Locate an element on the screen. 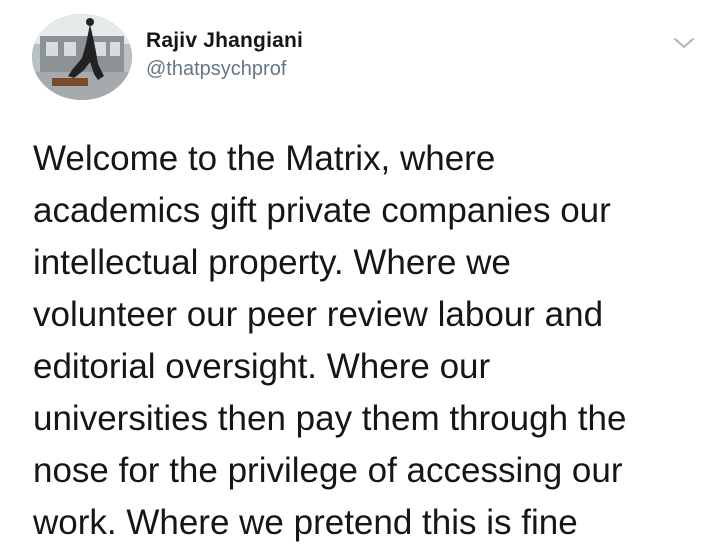 The width and height of the screenshot is (725, 554). chevron-down-icon is located at coordinates (684, 43).